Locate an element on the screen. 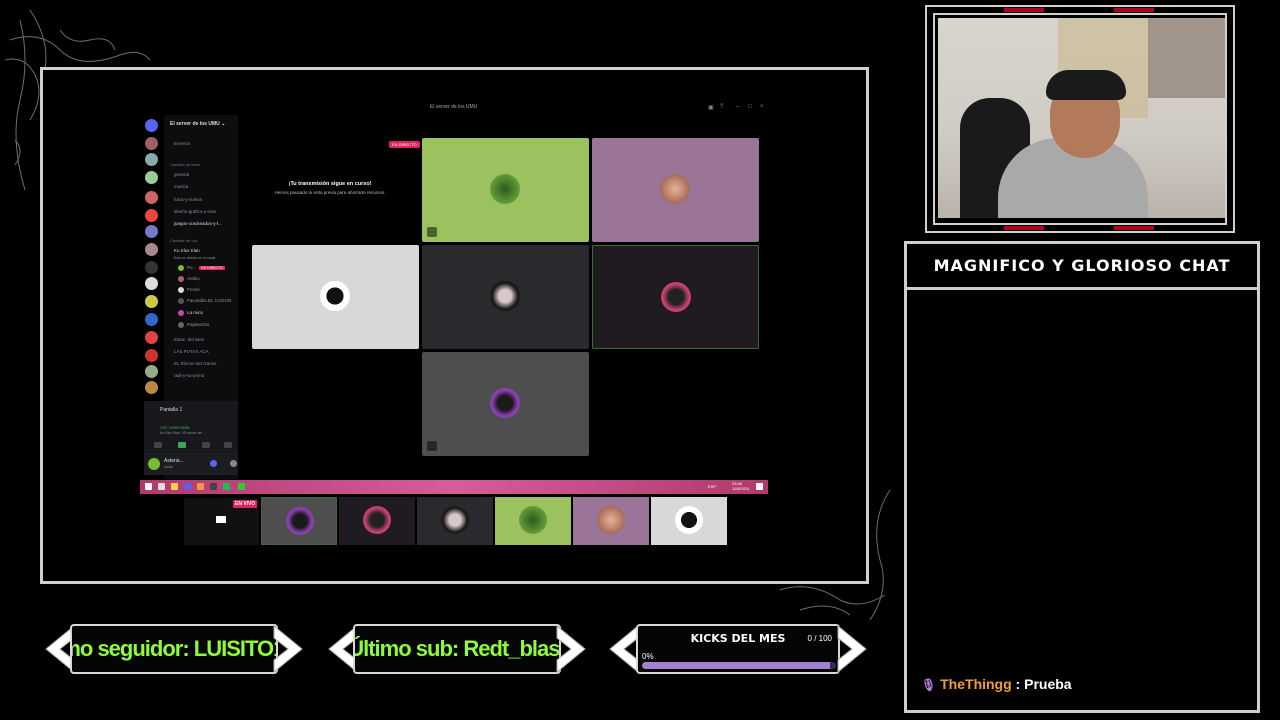 The height and width of the screenshot is (720, 1280). notifications-icon is located at coordinates (759, 486).